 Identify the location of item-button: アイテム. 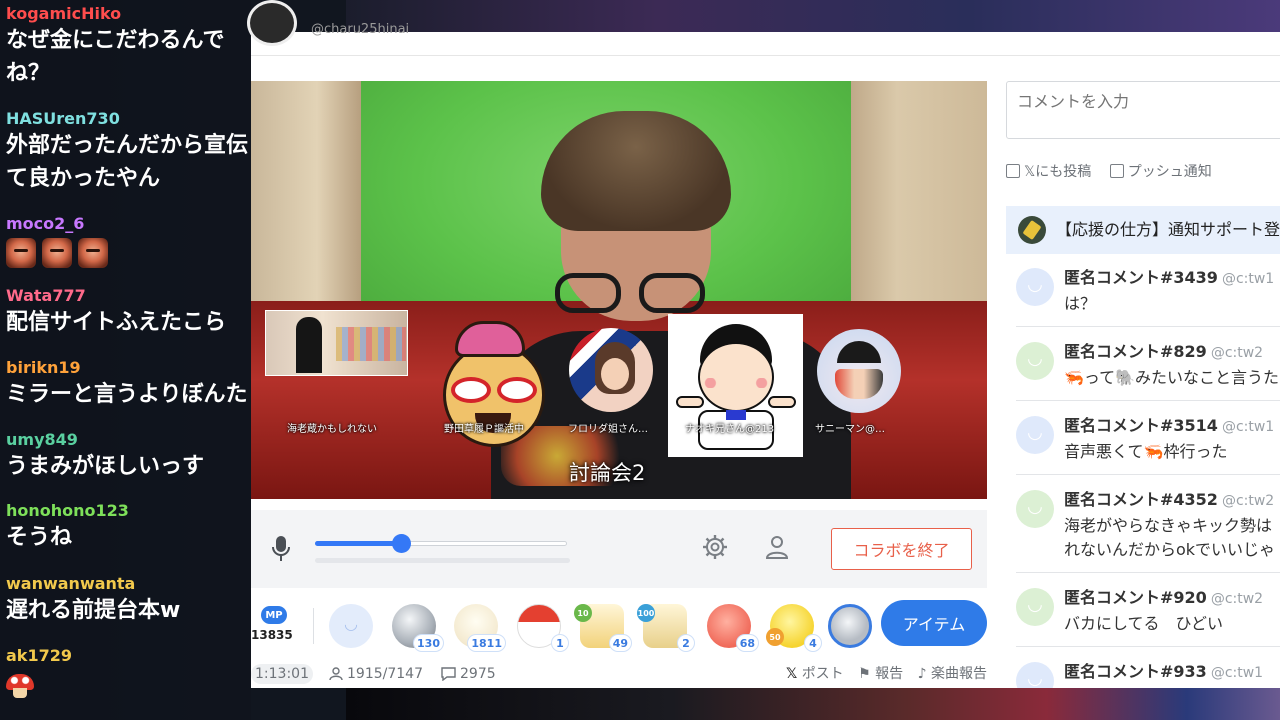
(934, 623).